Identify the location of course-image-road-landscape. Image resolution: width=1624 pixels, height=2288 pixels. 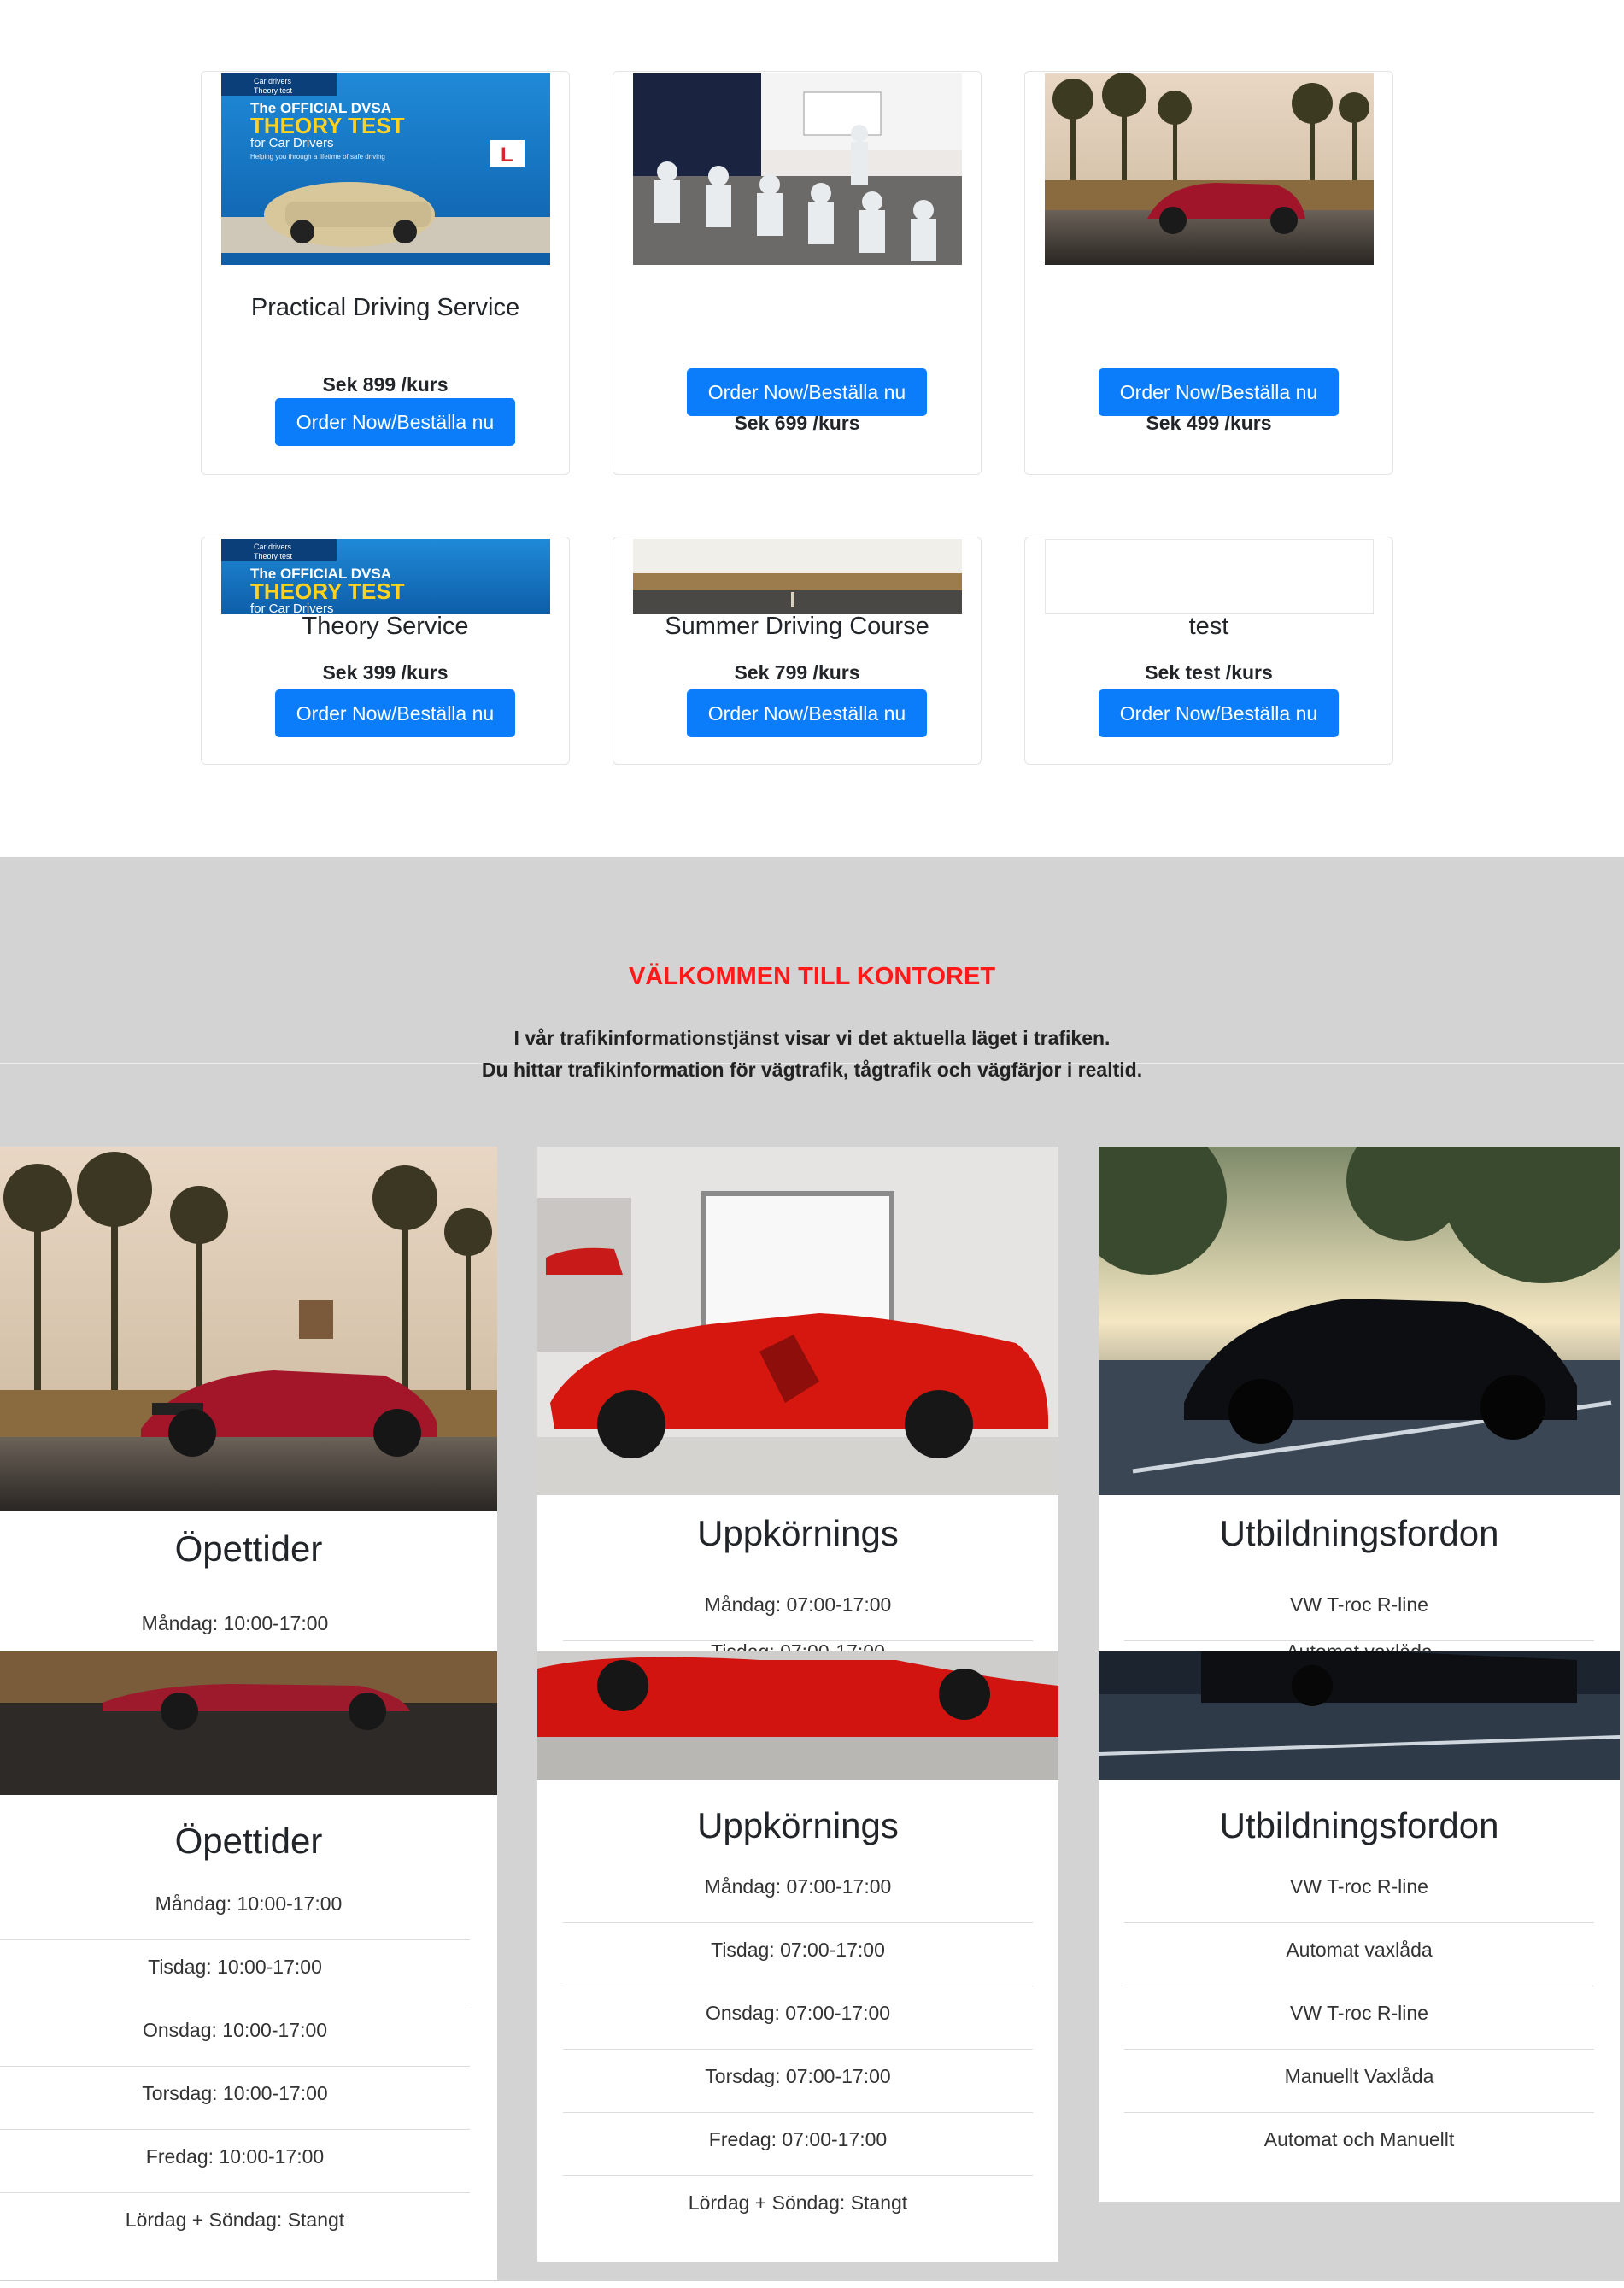
(797, 576).